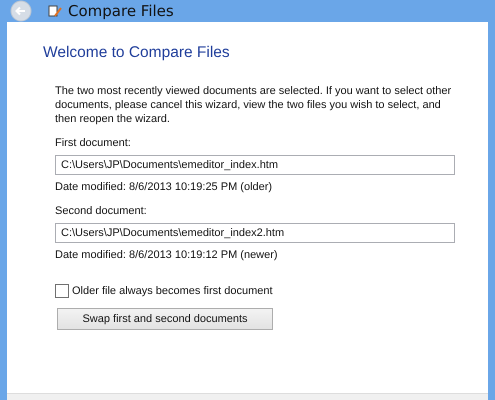  What do you see at coordinates (55, 11) in the screenshot?
I see `app-icon` at bounding box center [55, 11].